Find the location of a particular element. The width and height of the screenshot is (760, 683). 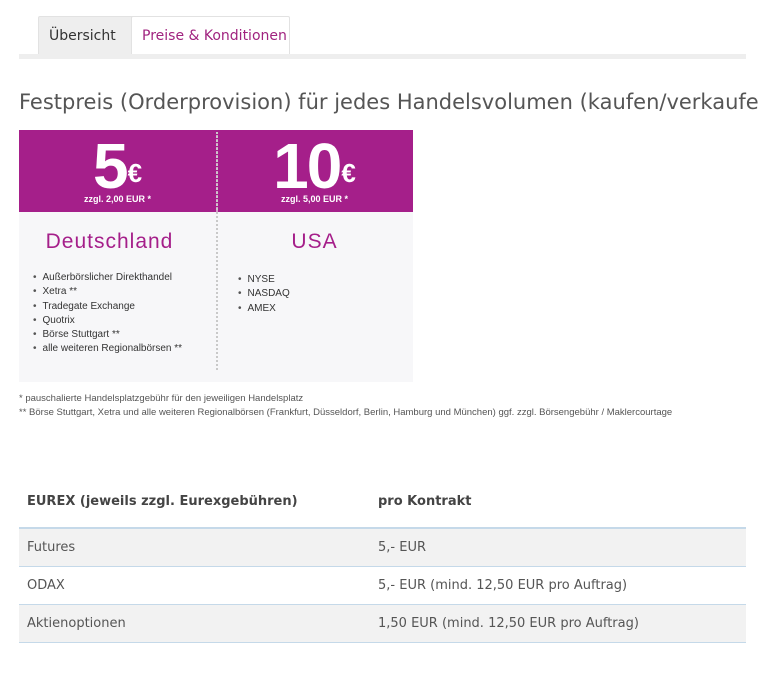

germany-price-note: zzgl. 2,00 EUR * is located at coordinates (117, 199).